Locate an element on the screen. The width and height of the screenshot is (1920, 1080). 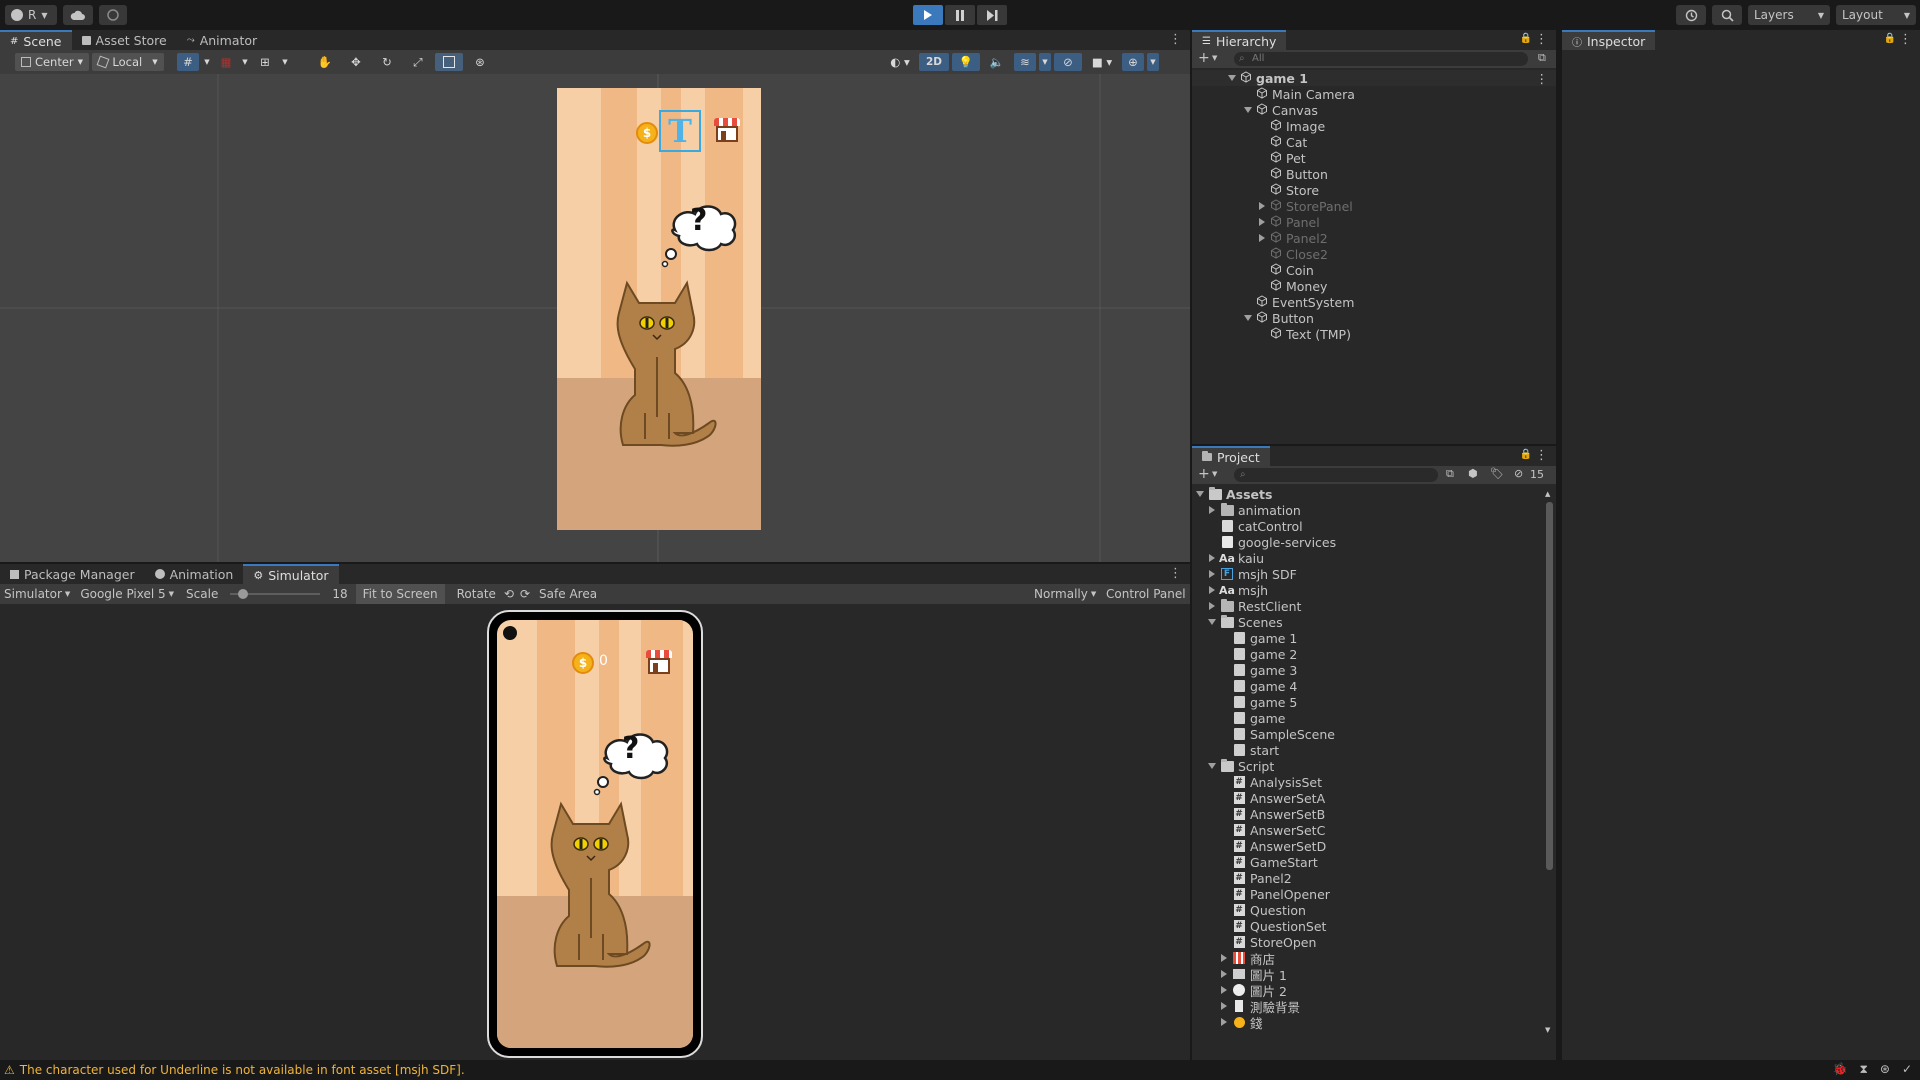
scene-more-icon: ⋮ is located at coordinates (1175, 39).